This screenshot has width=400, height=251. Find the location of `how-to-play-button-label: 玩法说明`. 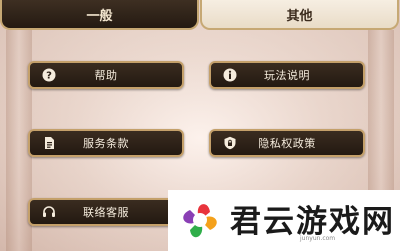

how-to-play-button-label: 玩法说明 is located at coordinates (287, 75).